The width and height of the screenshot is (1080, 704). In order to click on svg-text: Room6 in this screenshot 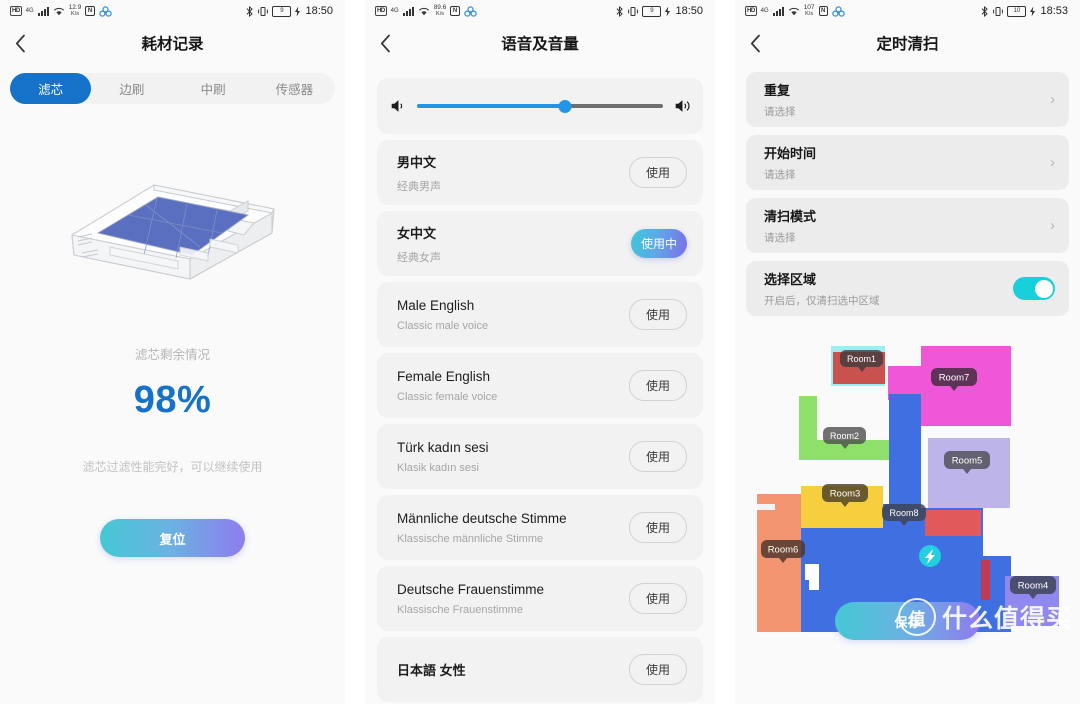, I will do `click(782, 550)`.